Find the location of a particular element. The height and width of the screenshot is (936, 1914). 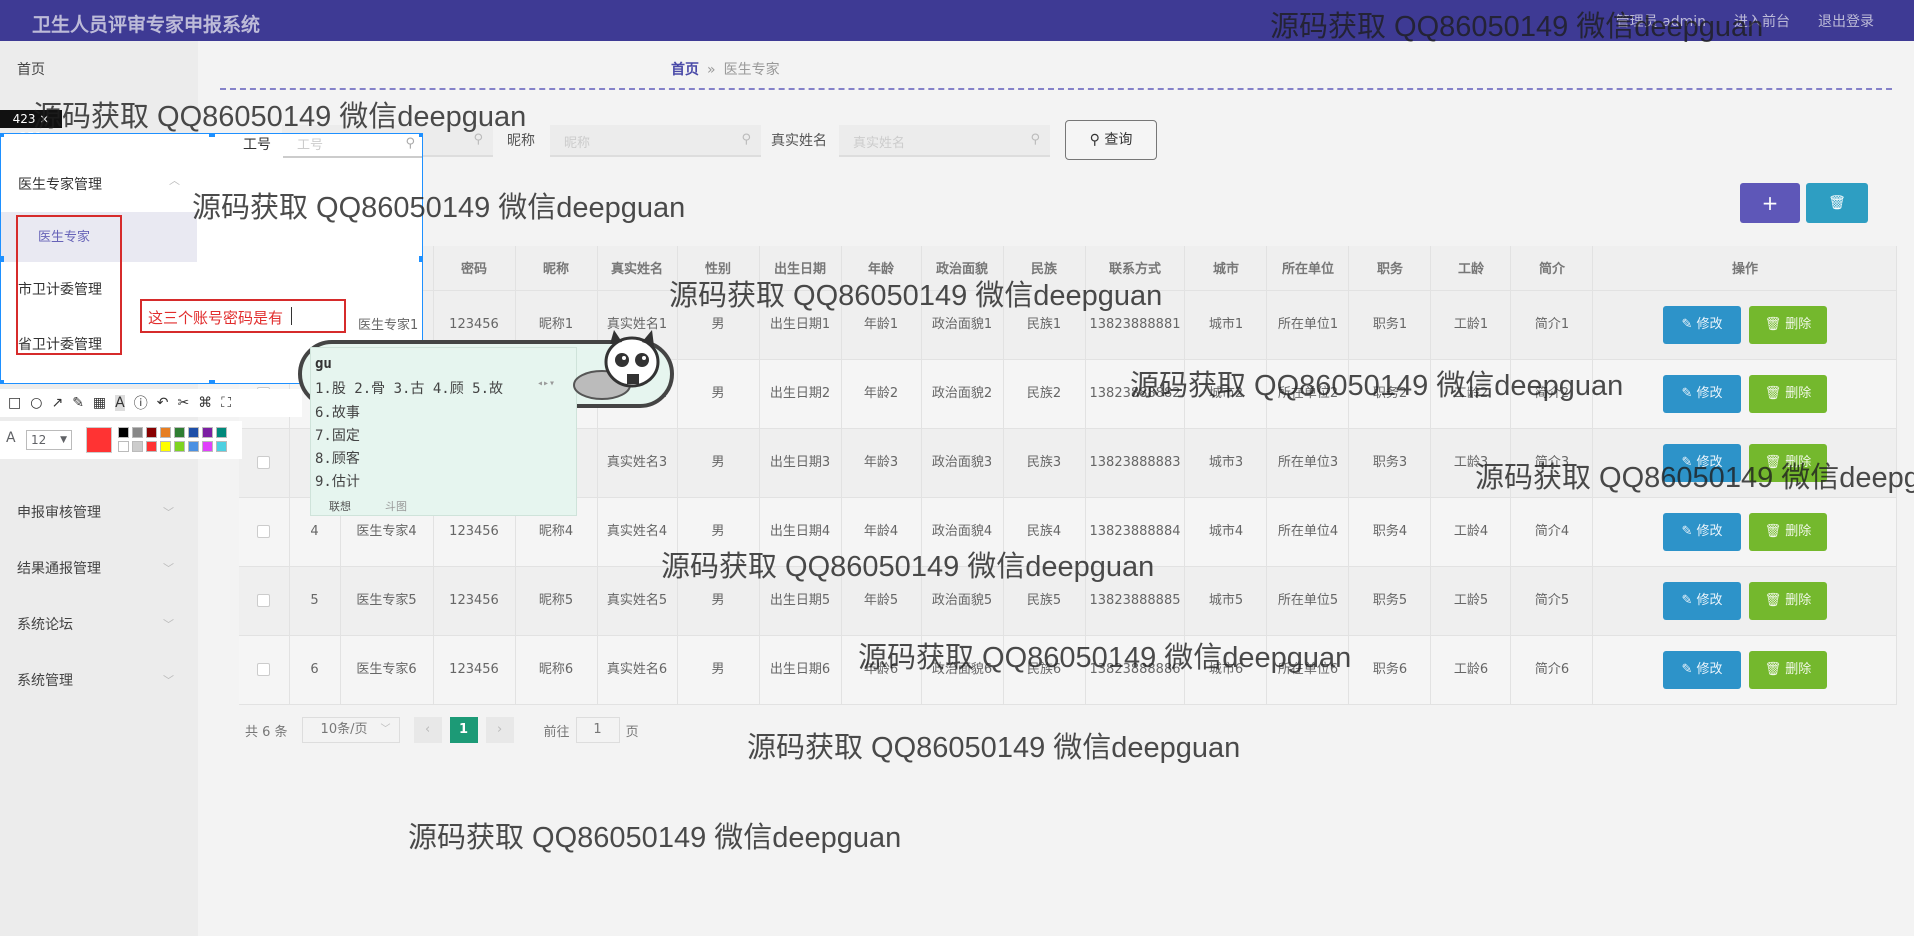

add-button: + is located at coordinates (1770, 203).